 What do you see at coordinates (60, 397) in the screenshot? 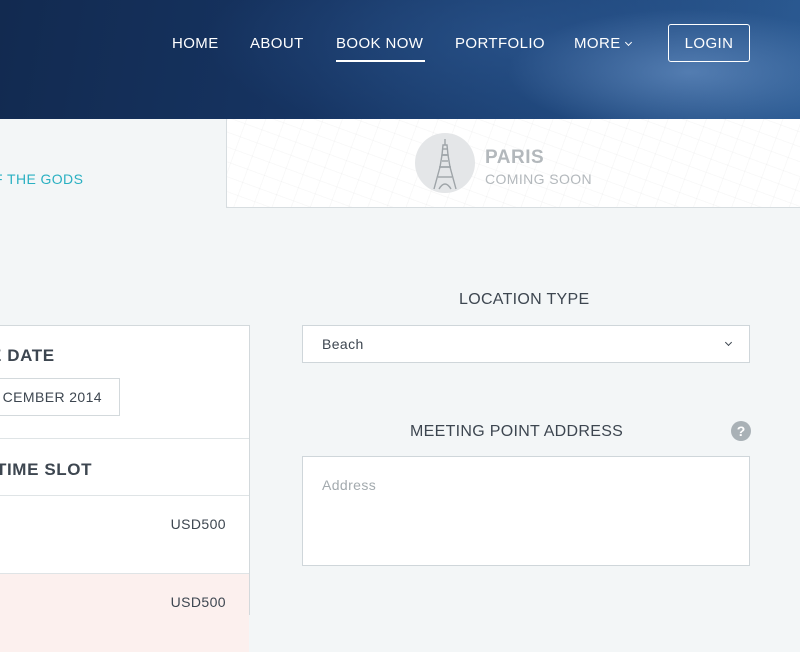
I see `date-picker-field: CEMBER 2014` at bounding box center [60, 397].